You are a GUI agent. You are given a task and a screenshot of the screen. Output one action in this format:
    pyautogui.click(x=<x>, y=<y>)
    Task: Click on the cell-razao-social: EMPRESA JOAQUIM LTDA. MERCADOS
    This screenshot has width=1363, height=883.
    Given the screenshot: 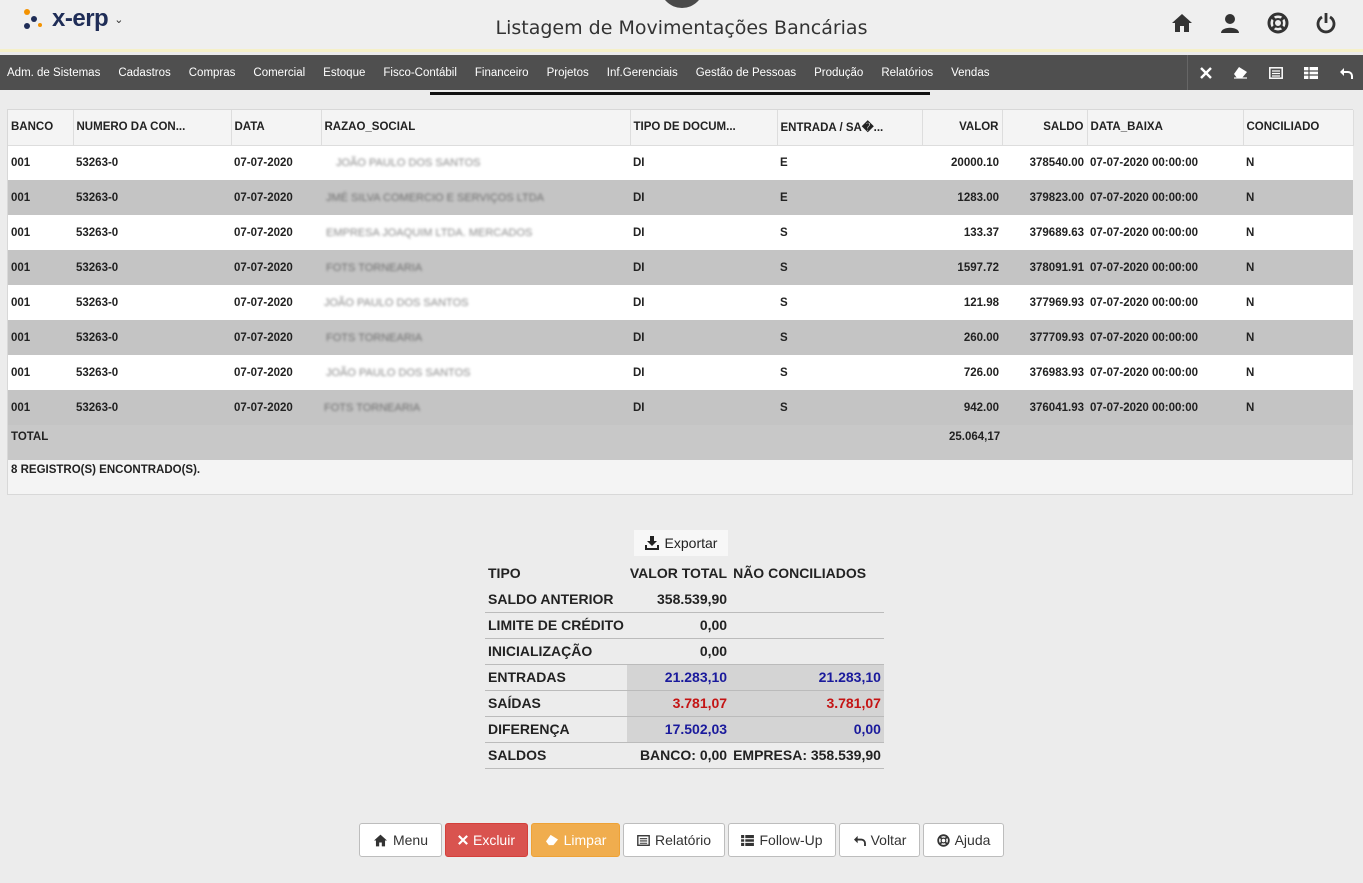 What is the action you would take?
    pyautogui.click(x=475, y=232)
    